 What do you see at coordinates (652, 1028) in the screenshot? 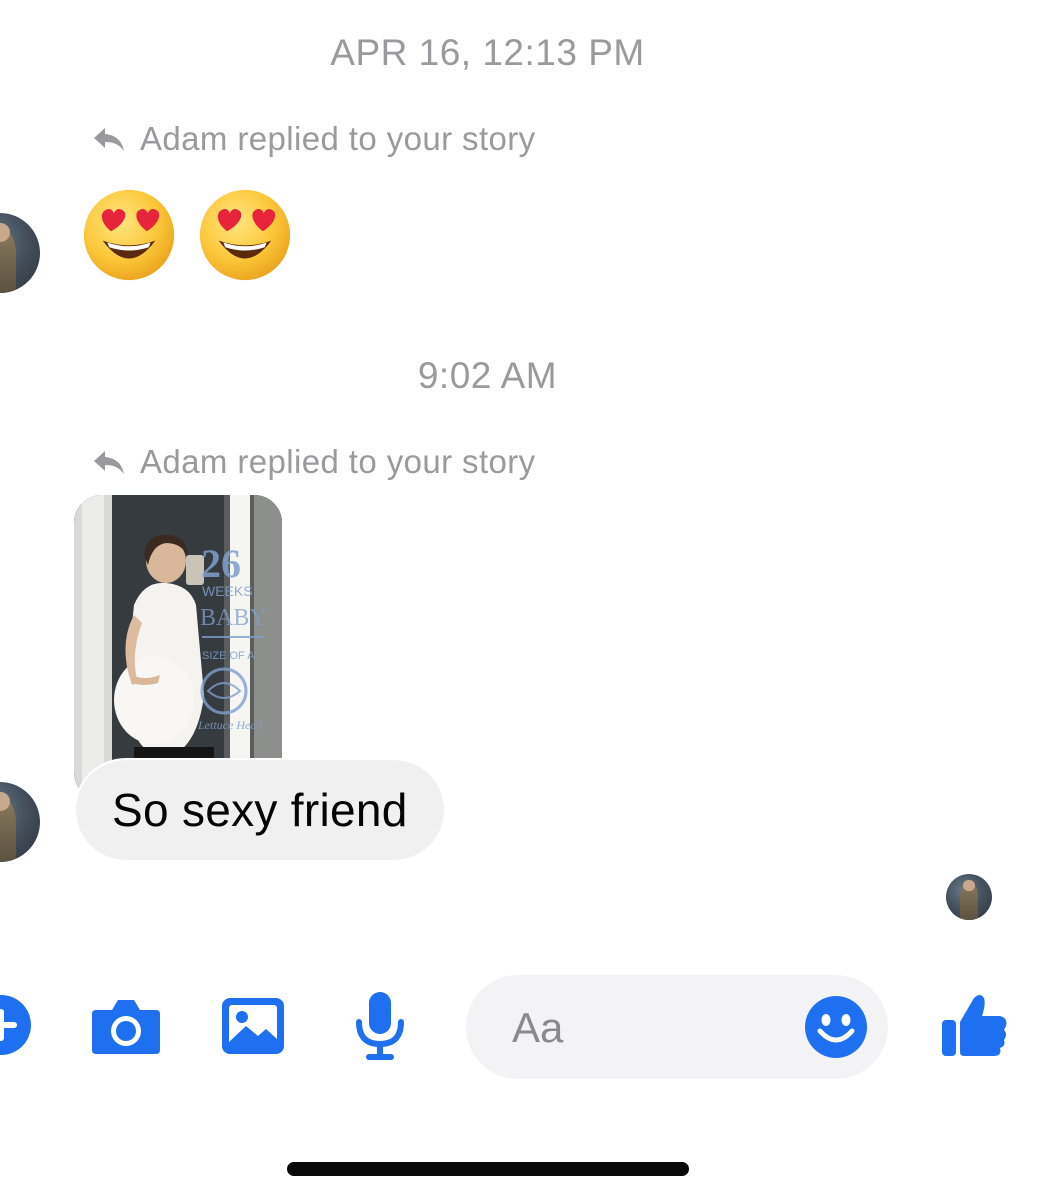
I see `message-input` at bounding box center [652, 1028].